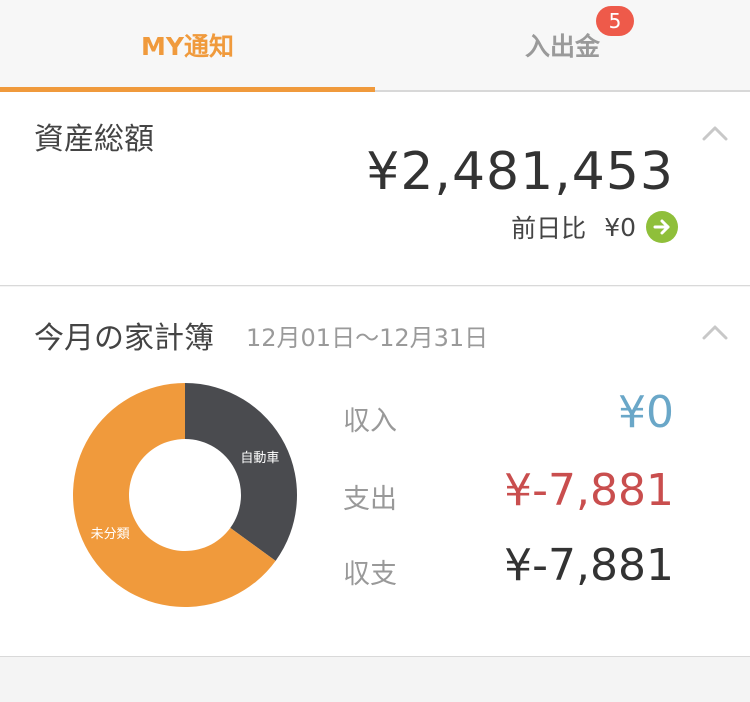  I want to click on balance-label: 収支, so click(370, 574).